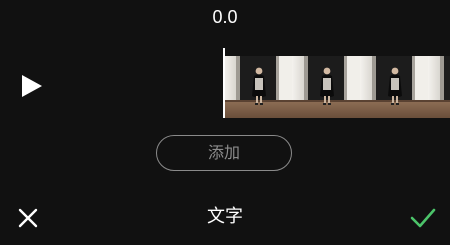 The width and height of the screenshot is (450, 245). What do you see at coordinates (225, 216) in the screenshot?
I see `panel-title: 文字` at bounding box center [225, 216].